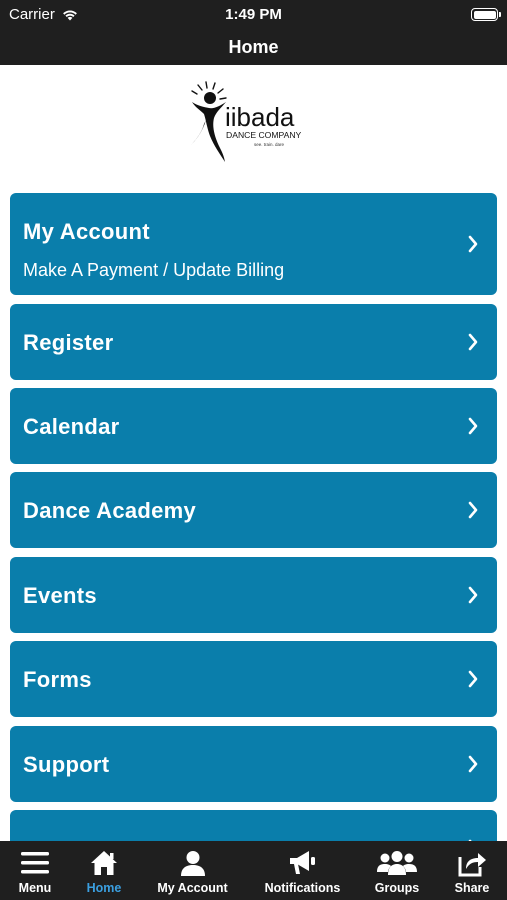 Image resolution: width=507 pixels, height=900 pixels. Describe the element at coordinates (71, 426) in the screenshot. I see `menu-item-title: Calendar` at that location.